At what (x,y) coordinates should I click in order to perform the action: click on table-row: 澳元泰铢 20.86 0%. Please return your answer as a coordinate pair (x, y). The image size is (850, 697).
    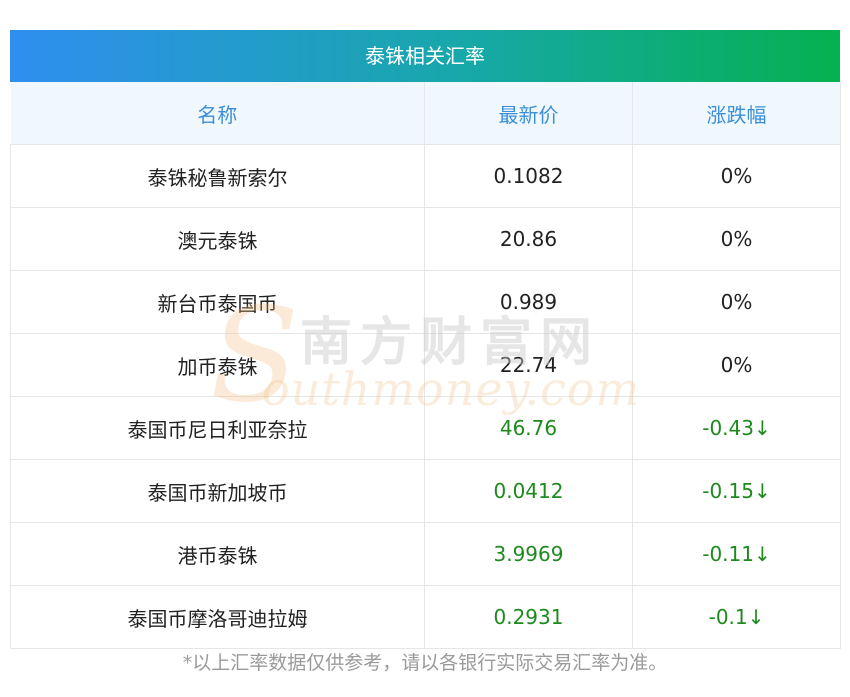
    Looking at the image, I should click on (425, 239).